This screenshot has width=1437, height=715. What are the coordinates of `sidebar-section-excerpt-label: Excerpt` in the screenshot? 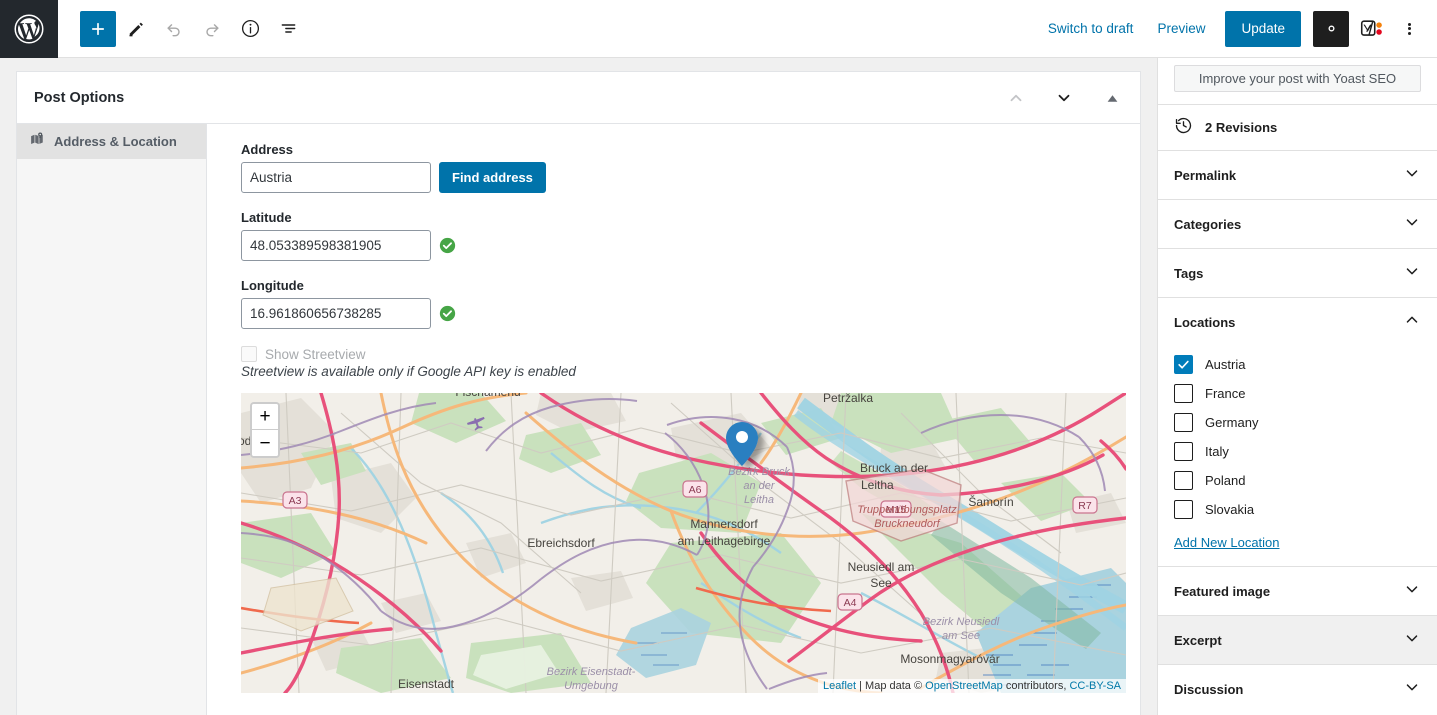 It's located at (1198, 640).